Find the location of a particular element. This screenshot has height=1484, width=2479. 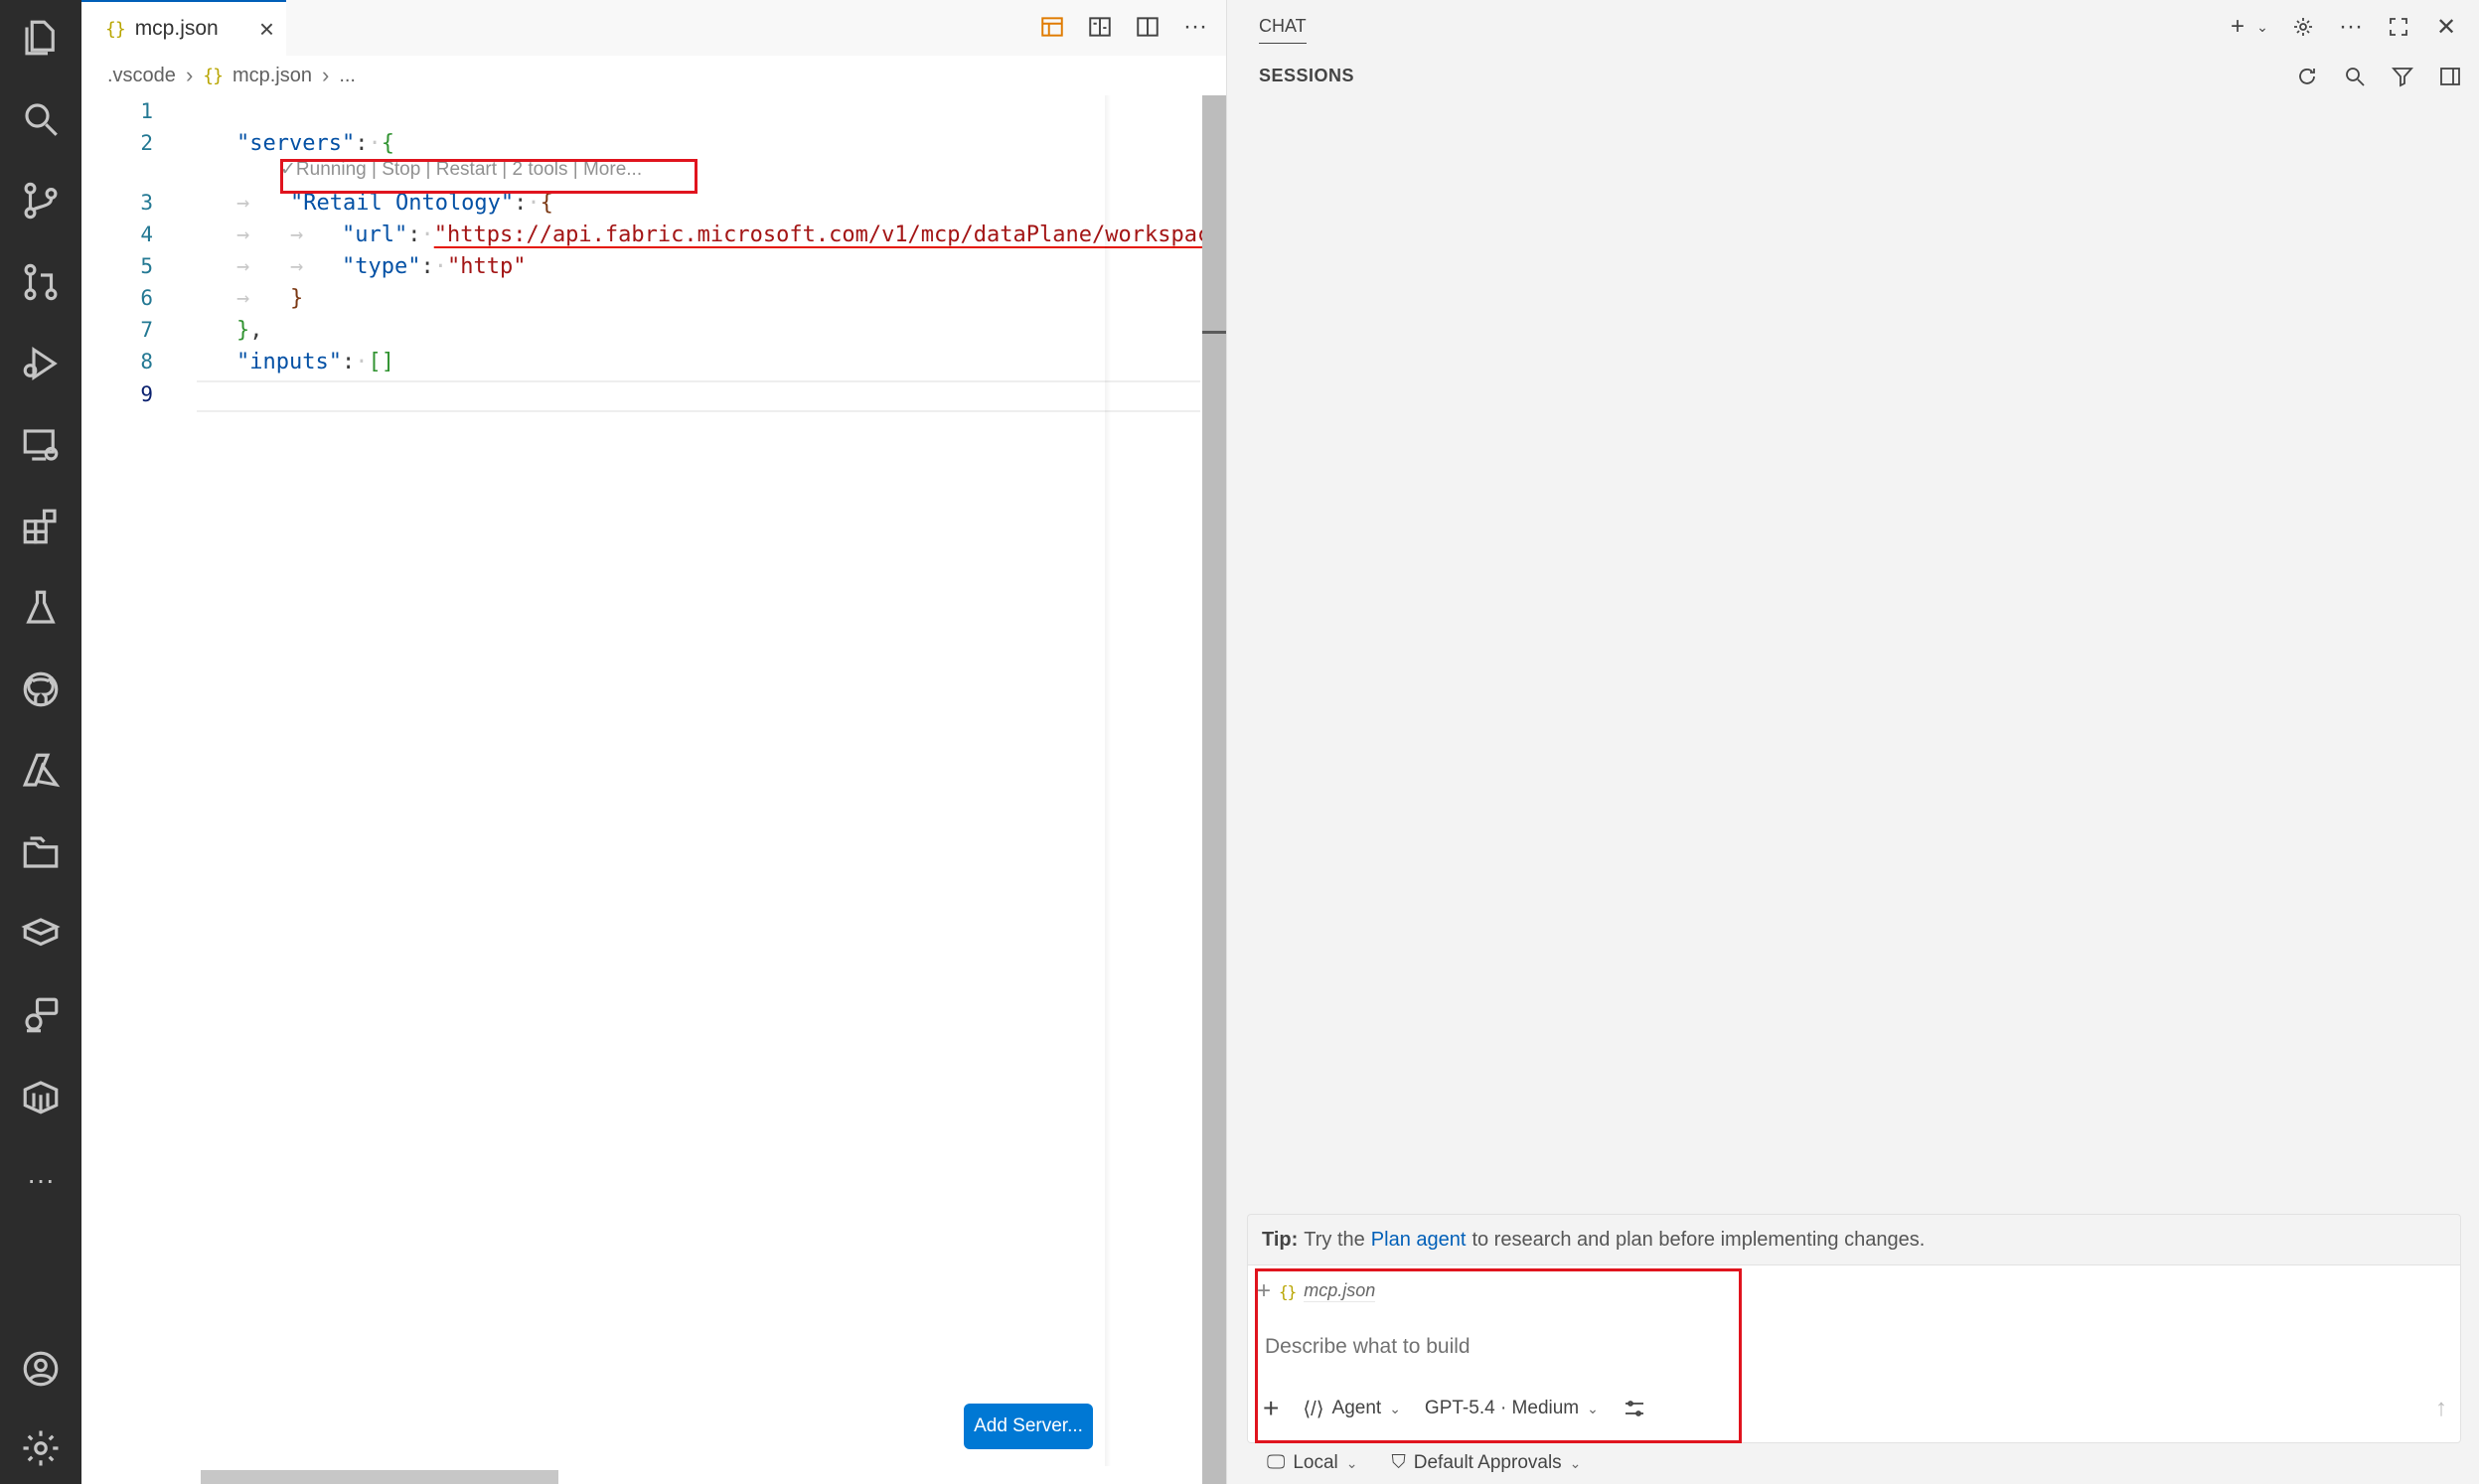

code-line: 2 "servers":·{ is located at coordinates (608, 143).